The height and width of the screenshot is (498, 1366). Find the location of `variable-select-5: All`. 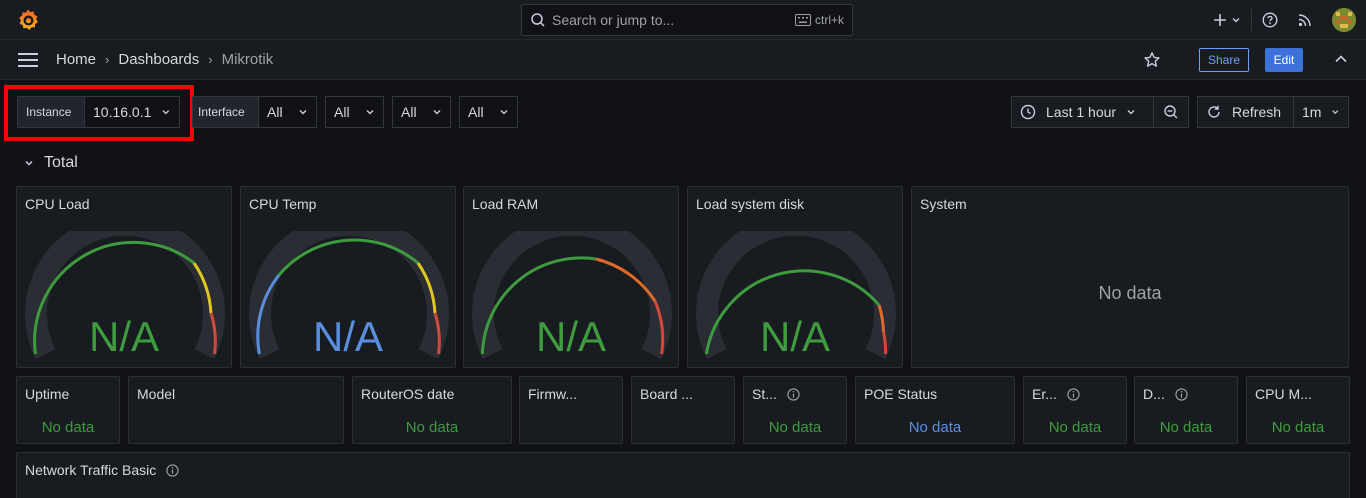

variable-select-5: All is located at coordinates (488, 112).